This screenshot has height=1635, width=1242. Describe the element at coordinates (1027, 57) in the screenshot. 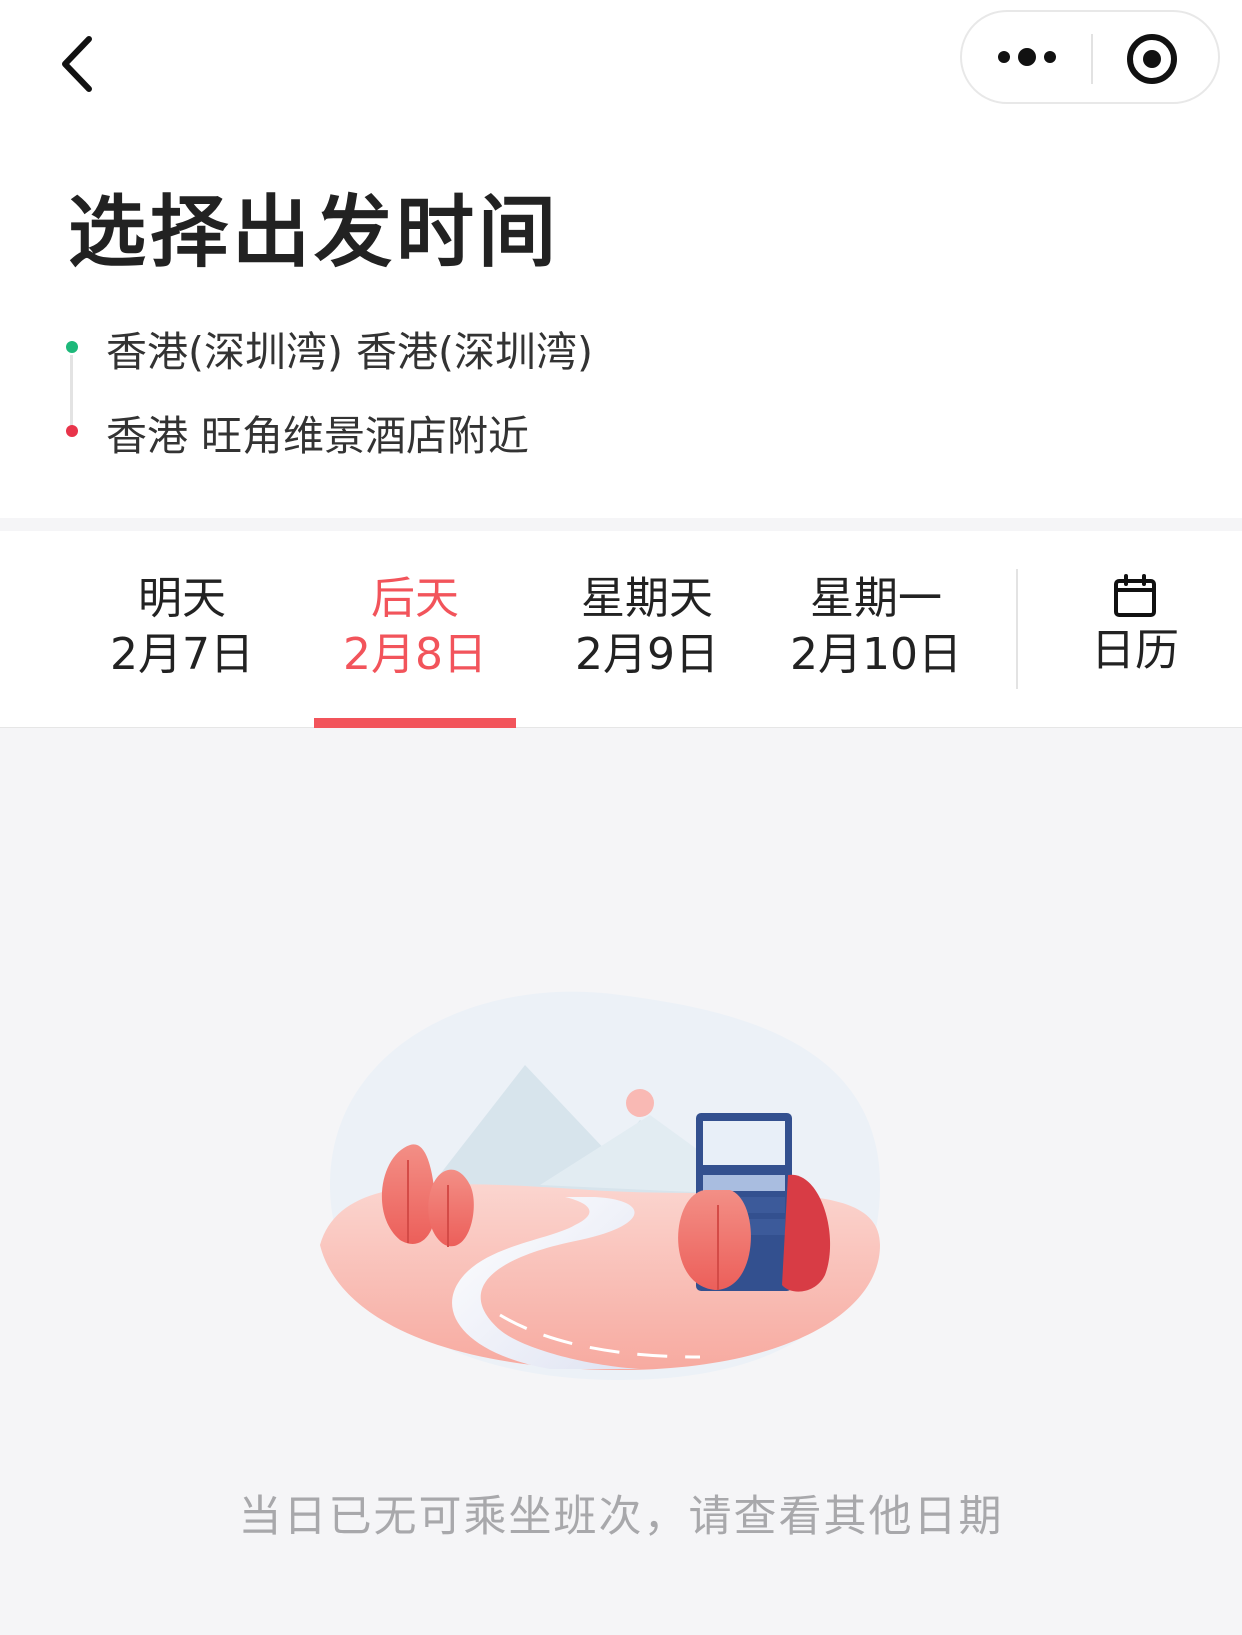

I see `more-dots-icon` at that location.